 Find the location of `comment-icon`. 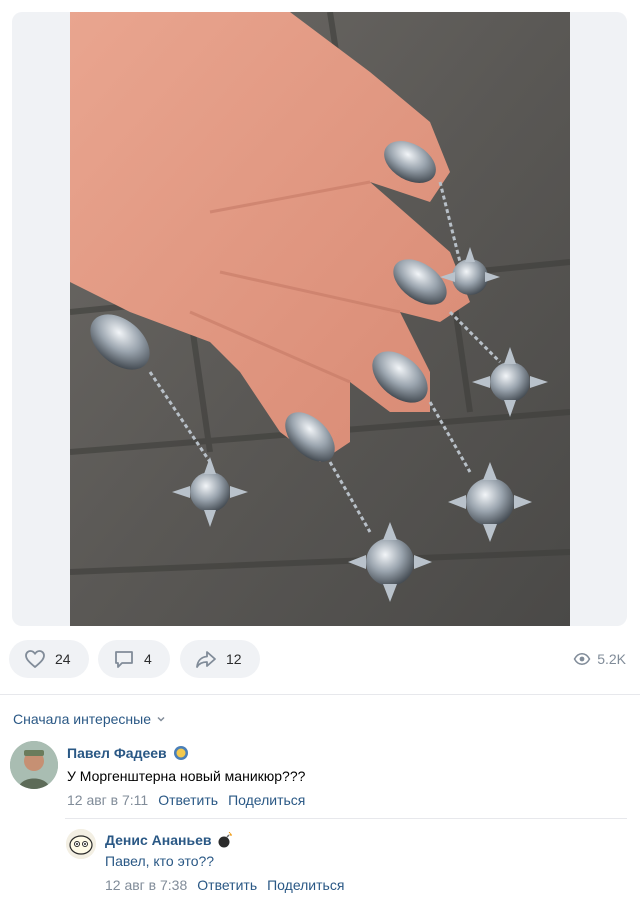

comment-icon is located at coordinates (124, 659).